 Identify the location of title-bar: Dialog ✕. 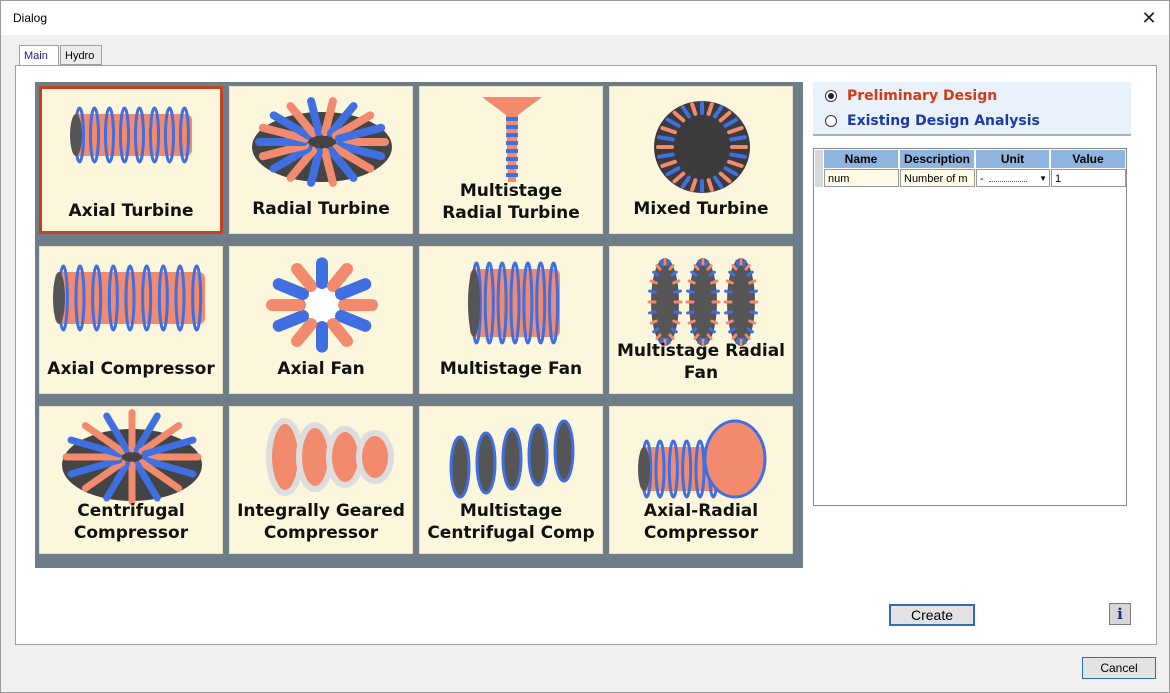
(585, 18).